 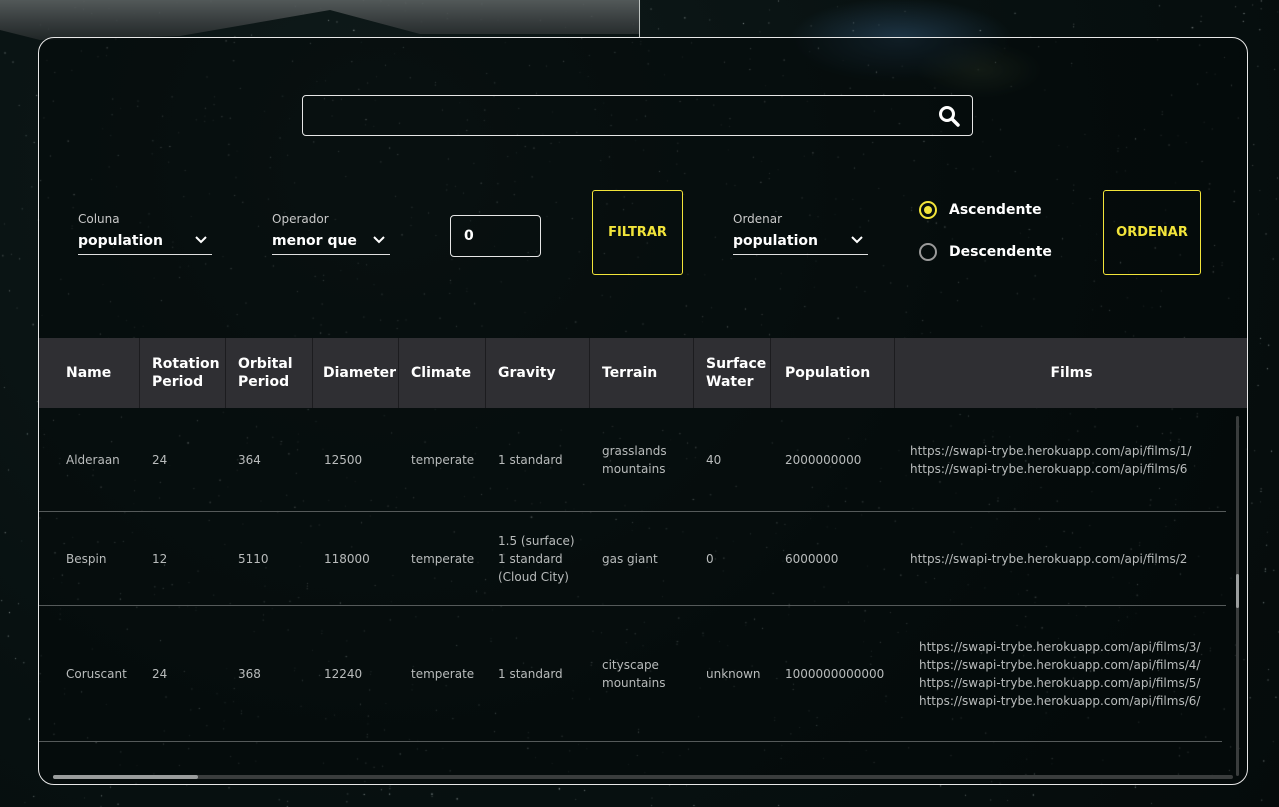 I want to click on header-films: Films, so click(x=1071, y=373).